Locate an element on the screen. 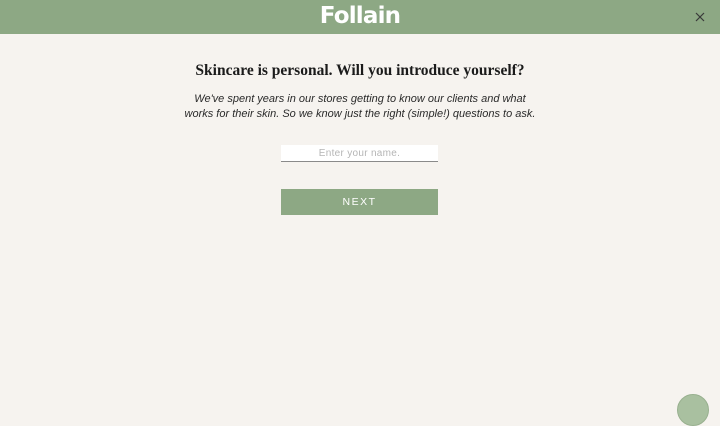  next-button: NEXT is located at coordinates (359, 202).